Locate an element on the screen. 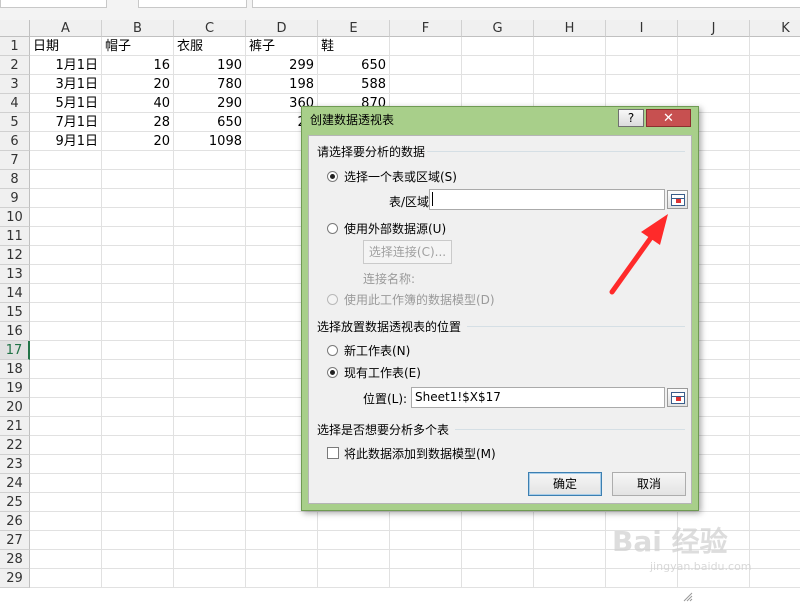 The image size is (800, 602). row-header: 16 is located at coordinates (15, 331).